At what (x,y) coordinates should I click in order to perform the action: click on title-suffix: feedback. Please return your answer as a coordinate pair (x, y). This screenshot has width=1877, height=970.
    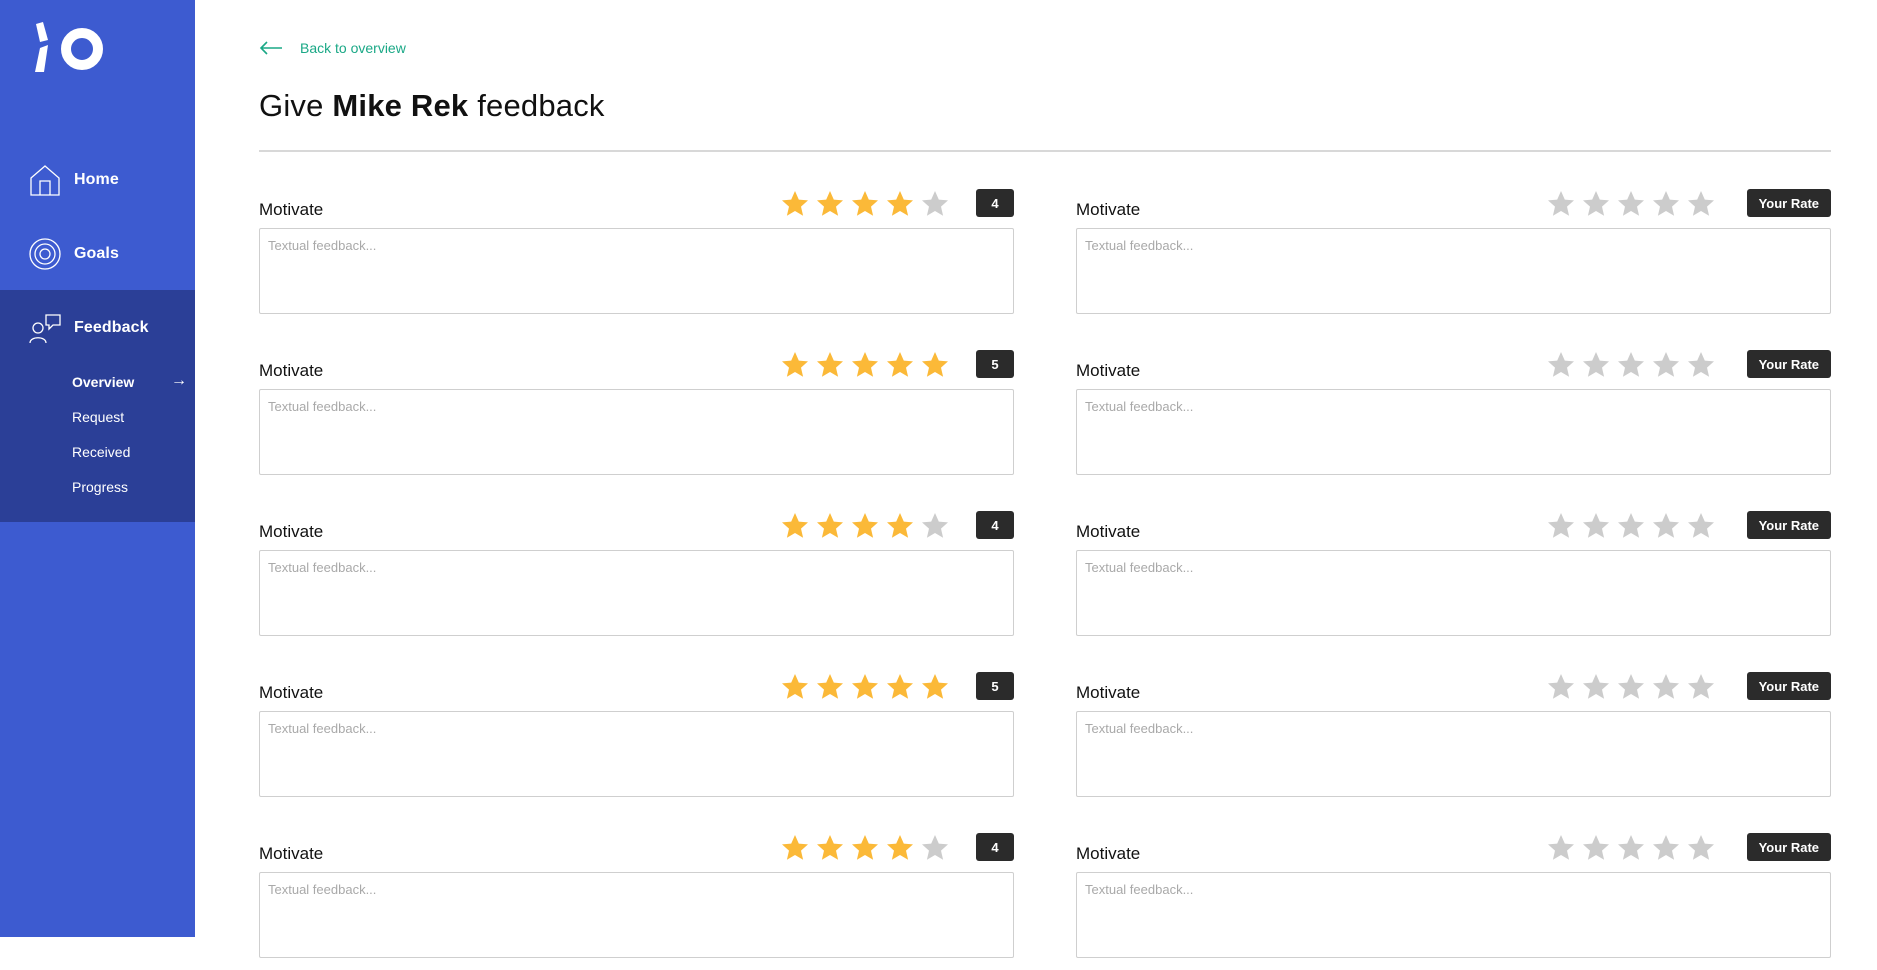
    Looking at the image, I should click on (541, 105).